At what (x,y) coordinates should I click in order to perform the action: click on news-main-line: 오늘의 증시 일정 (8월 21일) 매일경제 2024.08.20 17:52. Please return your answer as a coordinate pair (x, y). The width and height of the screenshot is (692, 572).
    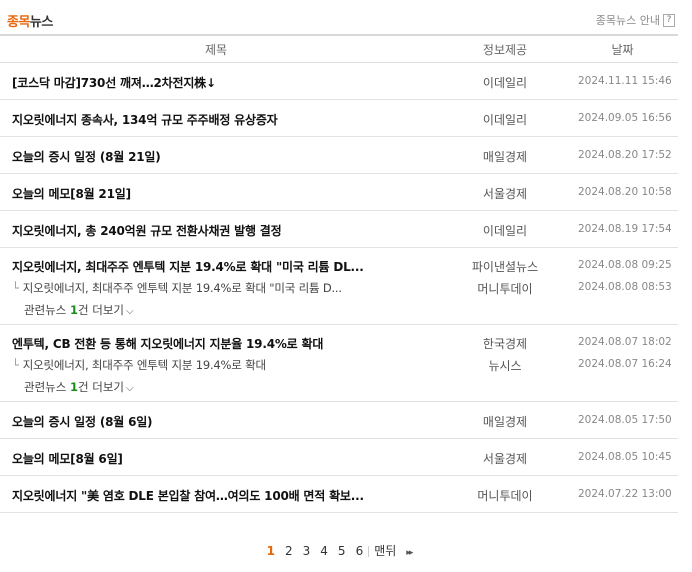
    Looking at the image, I should click on (339, 157).